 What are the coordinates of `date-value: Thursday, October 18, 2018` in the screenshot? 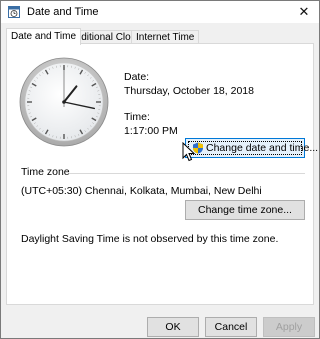 It's located at (189, 91).